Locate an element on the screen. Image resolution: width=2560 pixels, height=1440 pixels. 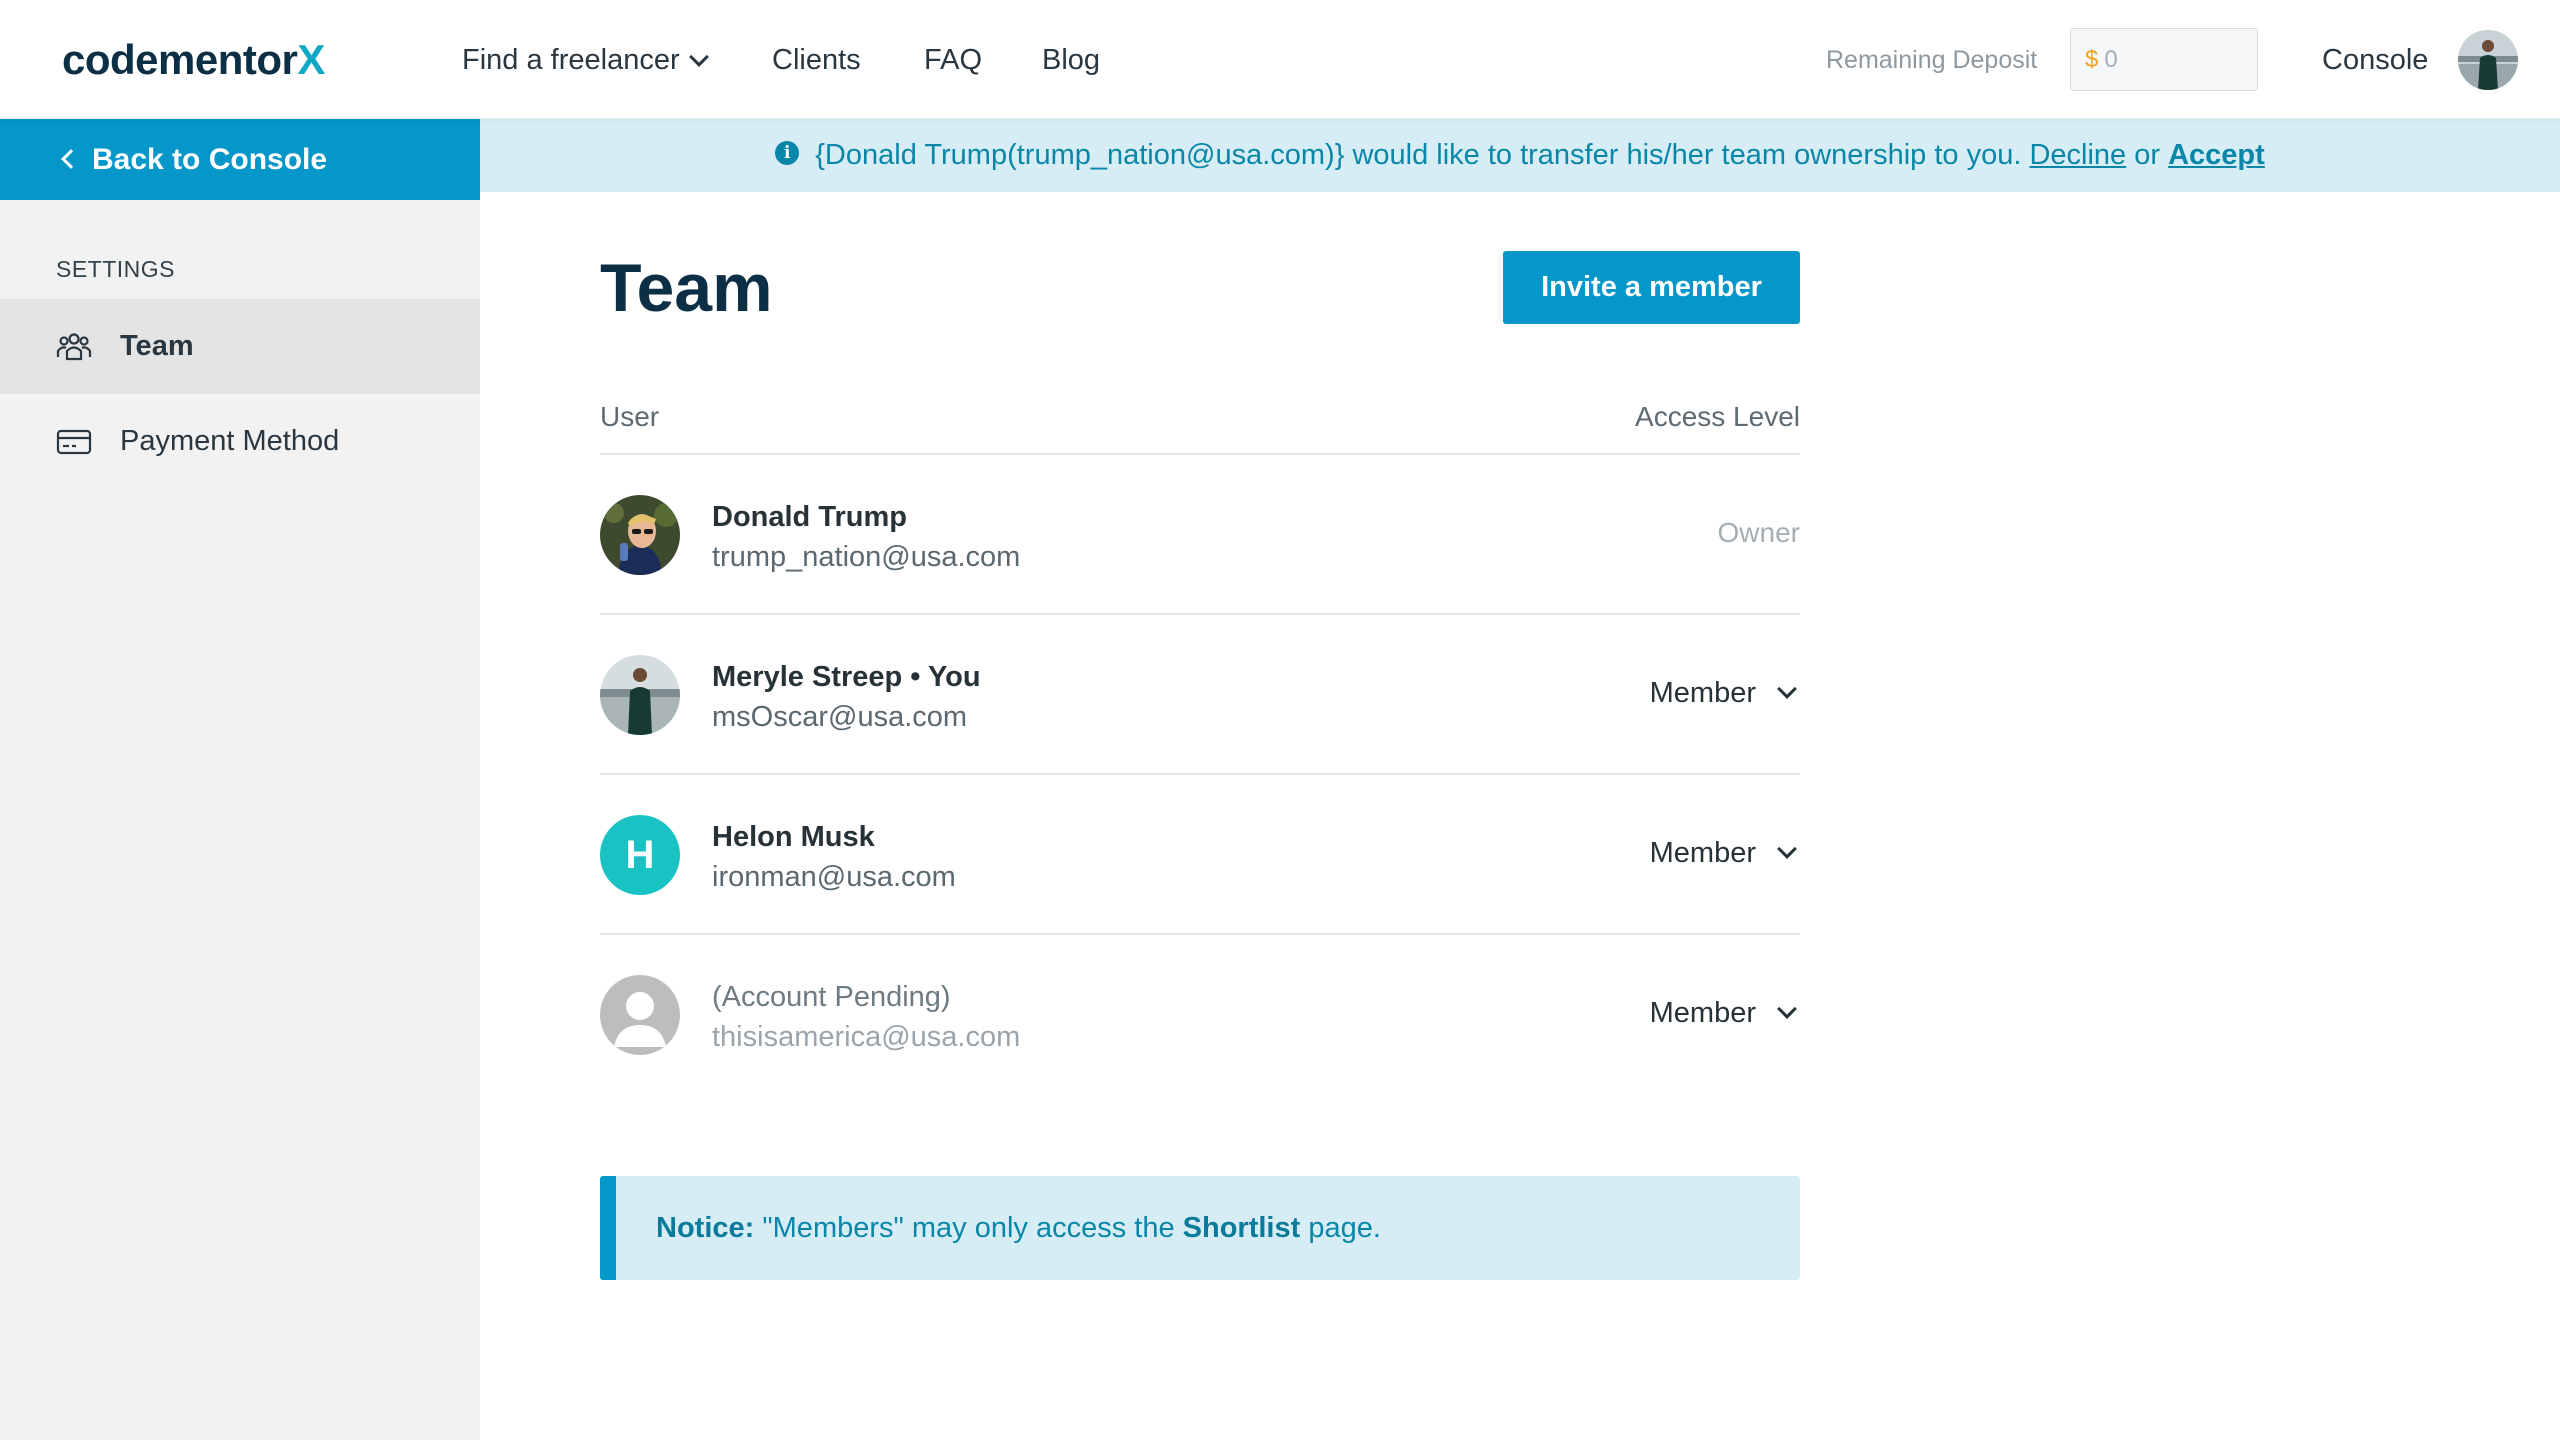
member-name: Helon Musk is located at coordinates (793, 837).